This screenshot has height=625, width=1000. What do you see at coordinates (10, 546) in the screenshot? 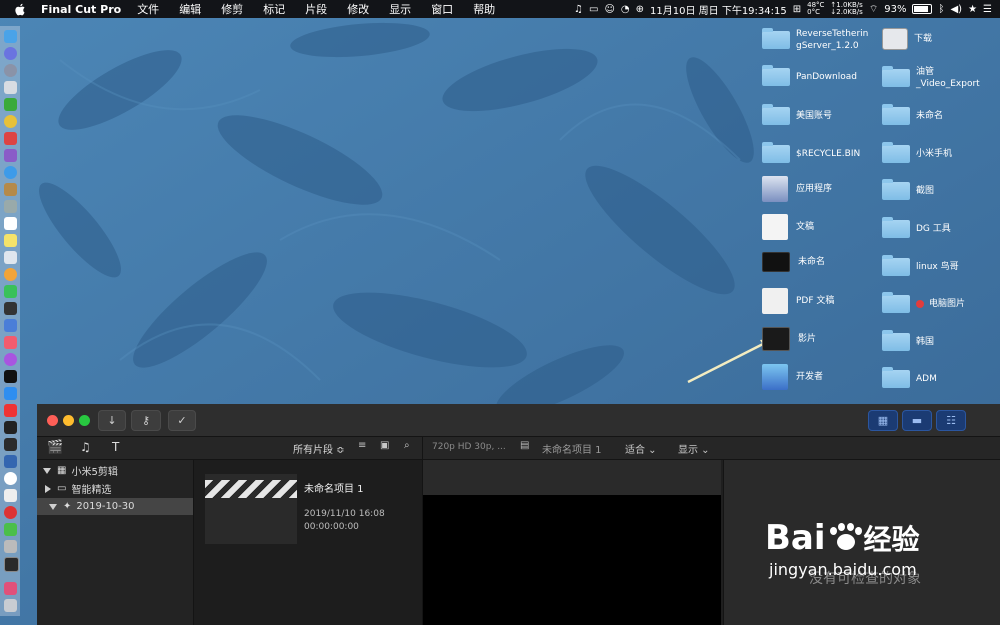
I see `dock-camera-icon` at bounding box center [10, 546].